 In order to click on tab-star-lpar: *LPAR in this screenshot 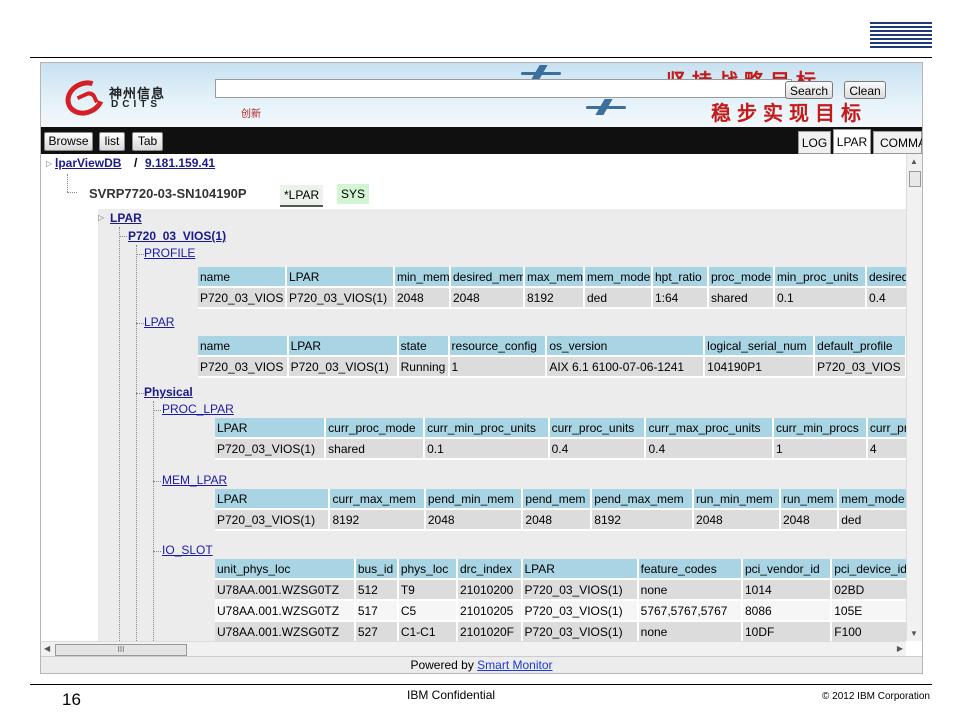, I will do `click(302, 196)`.